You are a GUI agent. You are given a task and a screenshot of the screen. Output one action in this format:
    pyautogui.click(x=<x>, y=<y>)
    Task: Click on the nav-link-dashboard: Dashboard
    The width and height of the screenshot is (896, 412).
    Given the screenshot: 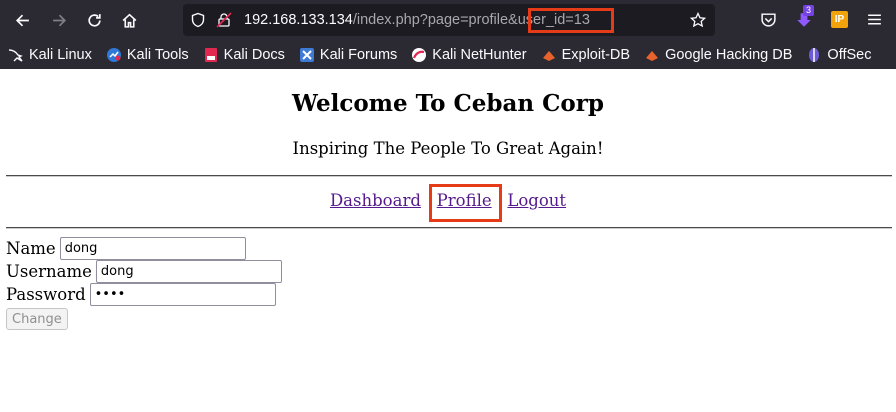 What is the action you would take?
    pyautogui.click(x=375, y=200)
    